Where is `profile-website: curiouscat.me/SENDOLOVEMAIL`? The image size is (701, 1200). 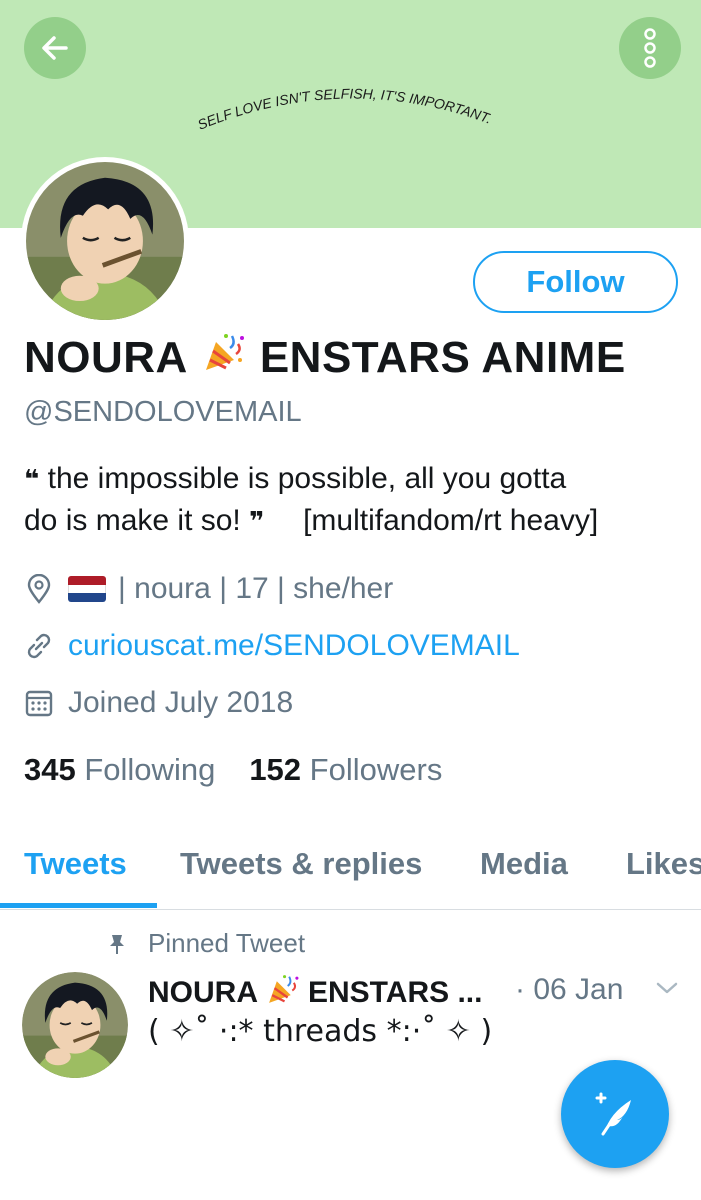
profile-website: curiouscat.me/SENDOLOVEMAIL is located at coordinates (272, 646).